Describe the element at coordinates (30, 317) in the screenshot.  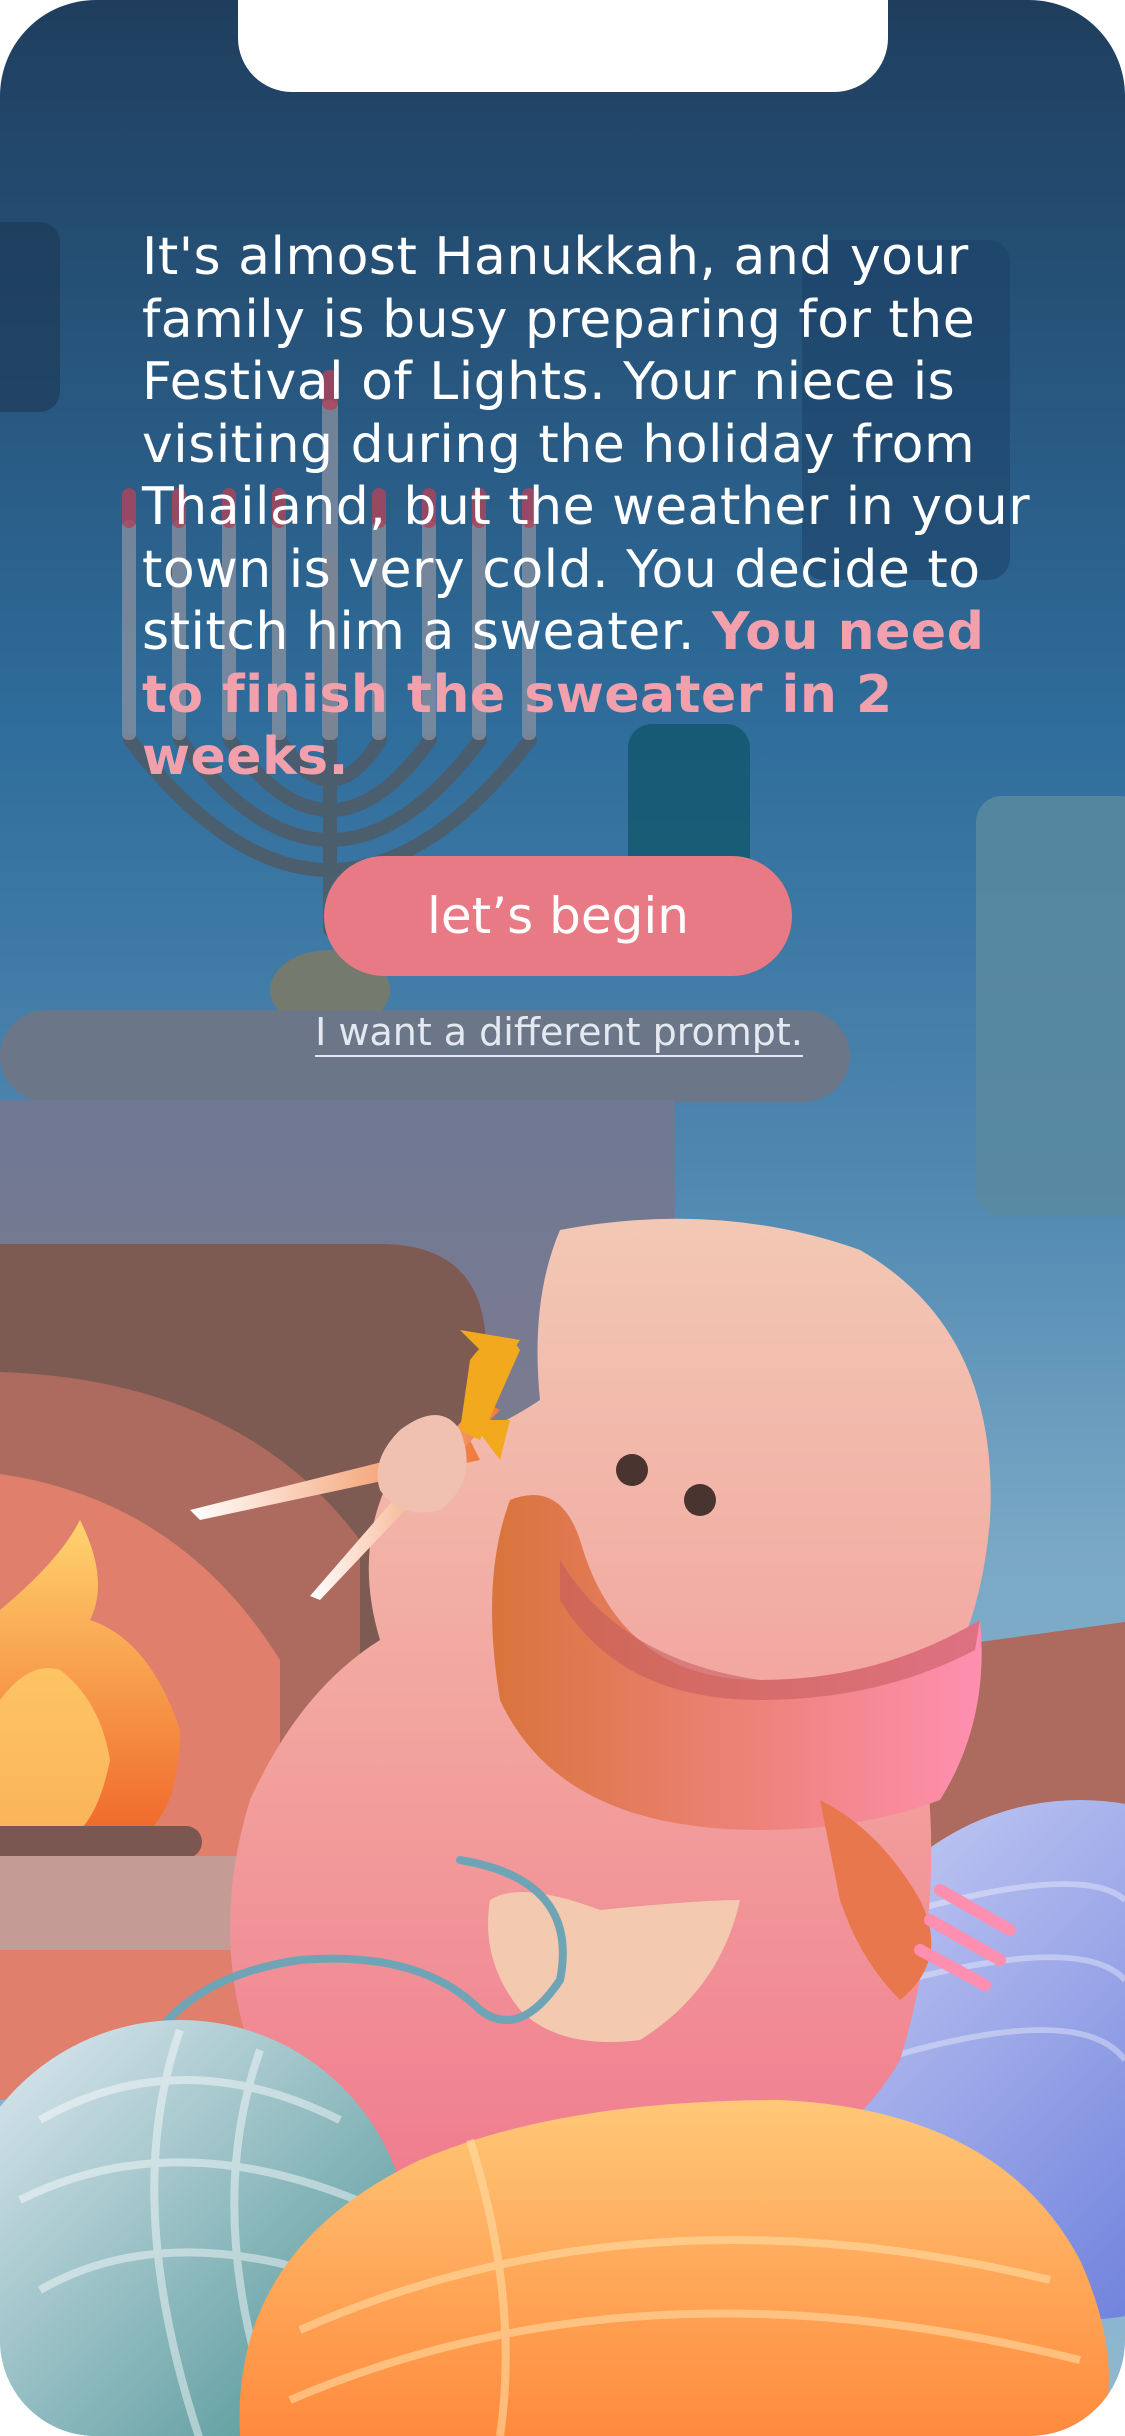
I see `background-shelf-left` at that location.